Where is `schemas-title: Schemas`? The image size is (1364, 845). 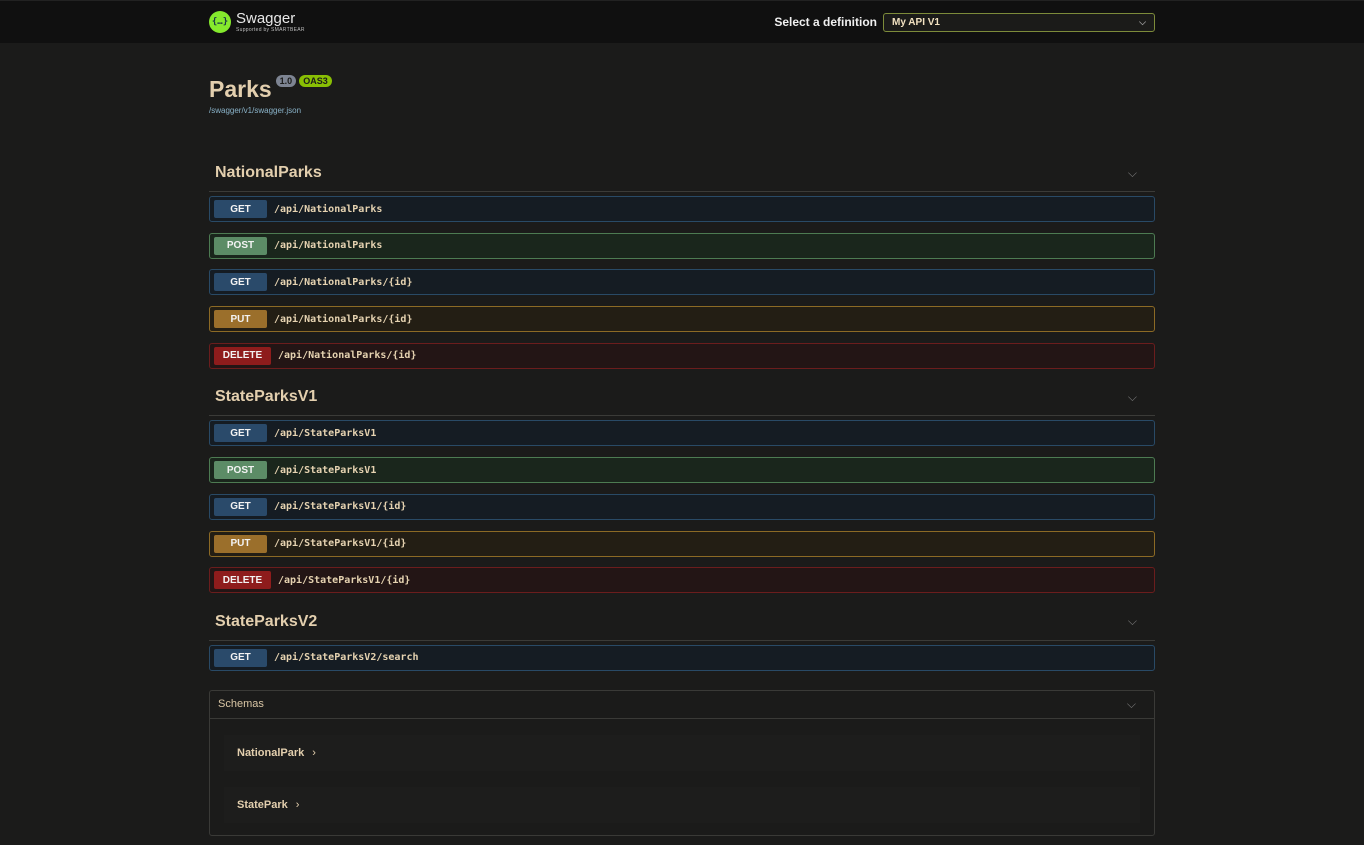 schemas-title: Schemas is located at coordinates (241, 704).